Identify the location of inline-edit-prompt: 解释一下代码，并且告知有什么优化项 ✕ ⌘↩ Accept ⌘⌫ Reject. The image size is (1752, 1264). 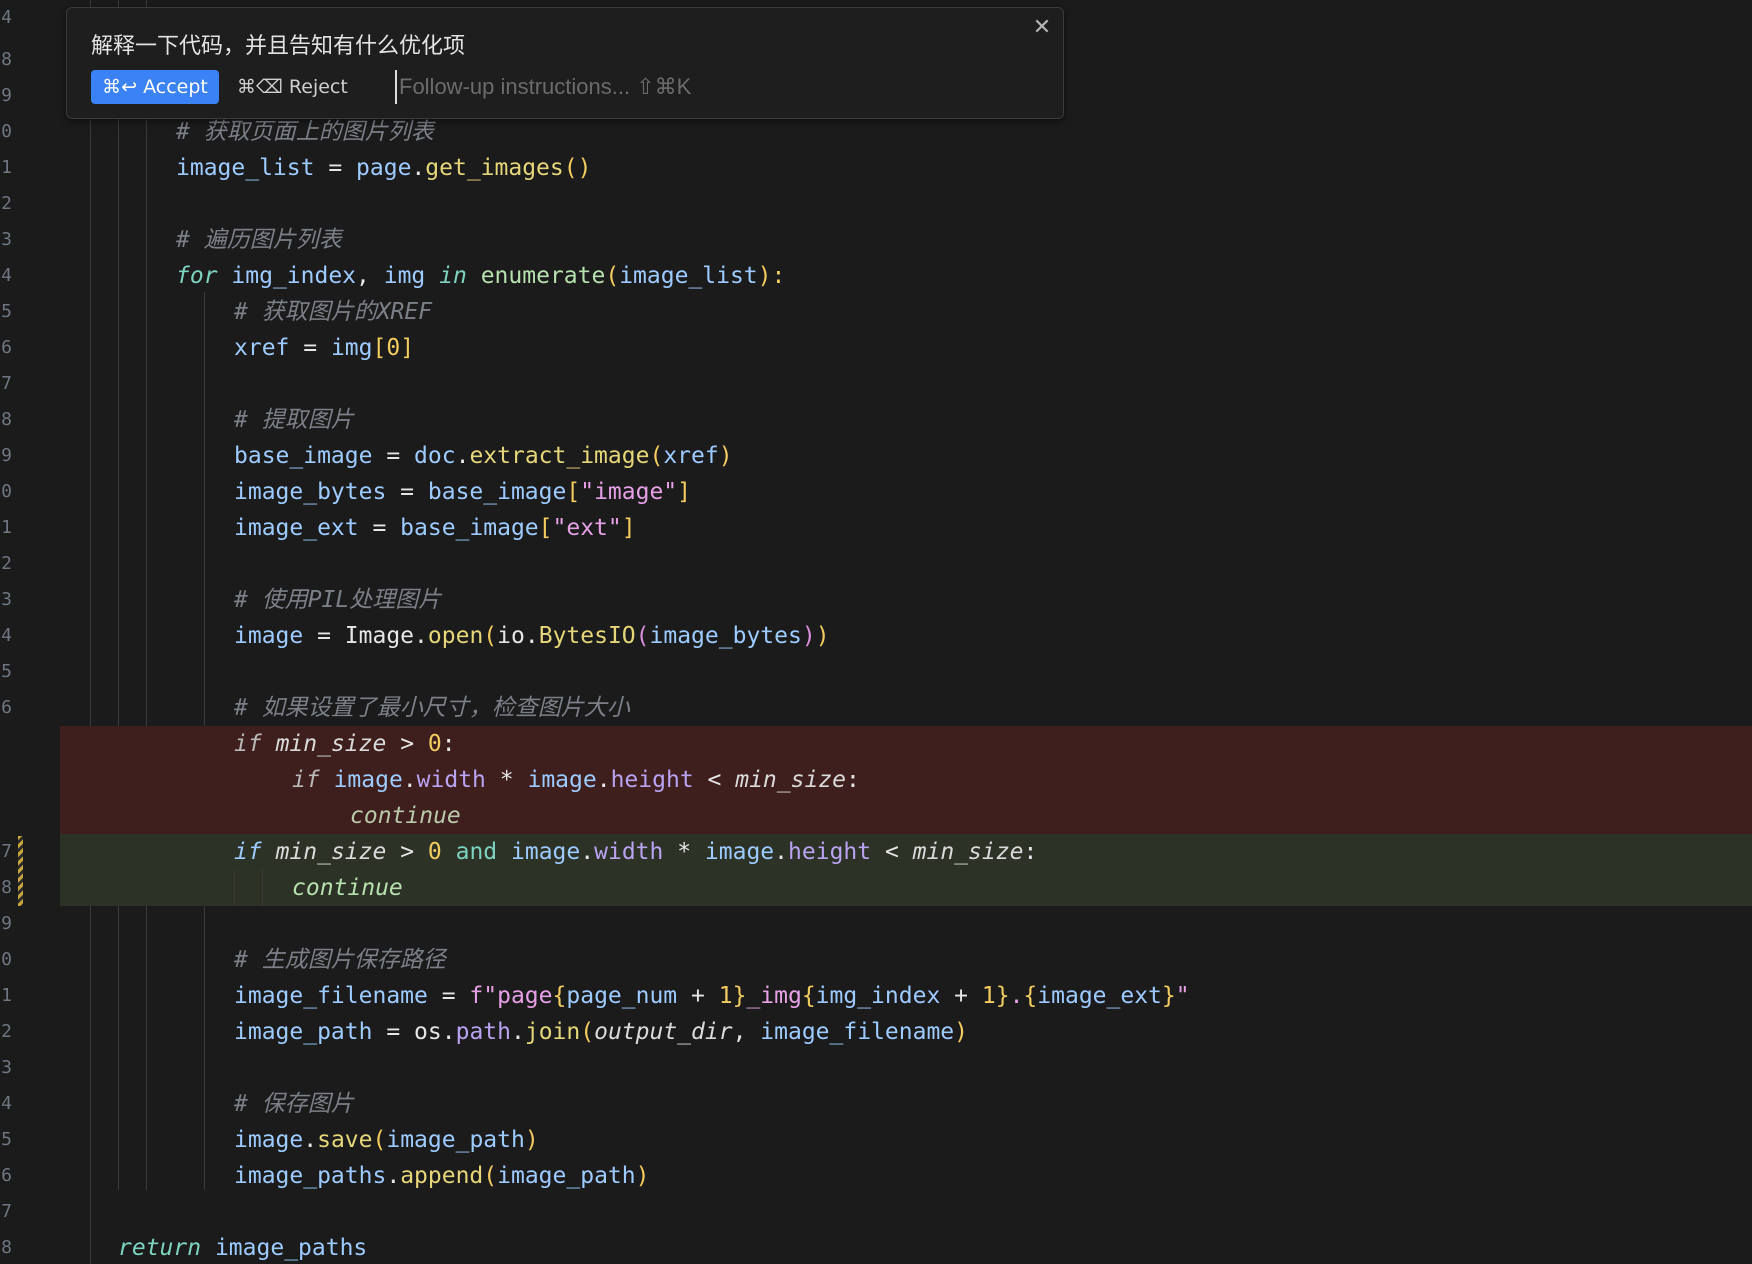
(565, 63).